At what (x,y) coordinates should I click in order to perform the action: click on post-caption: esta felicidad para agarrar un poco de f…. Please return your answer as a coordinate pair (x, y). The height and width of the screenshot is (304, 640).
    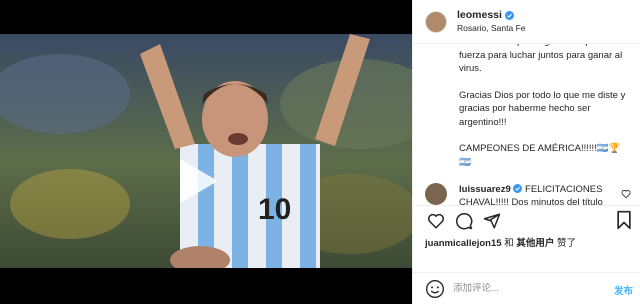
    Looking at the image, I should click on (544, 102).